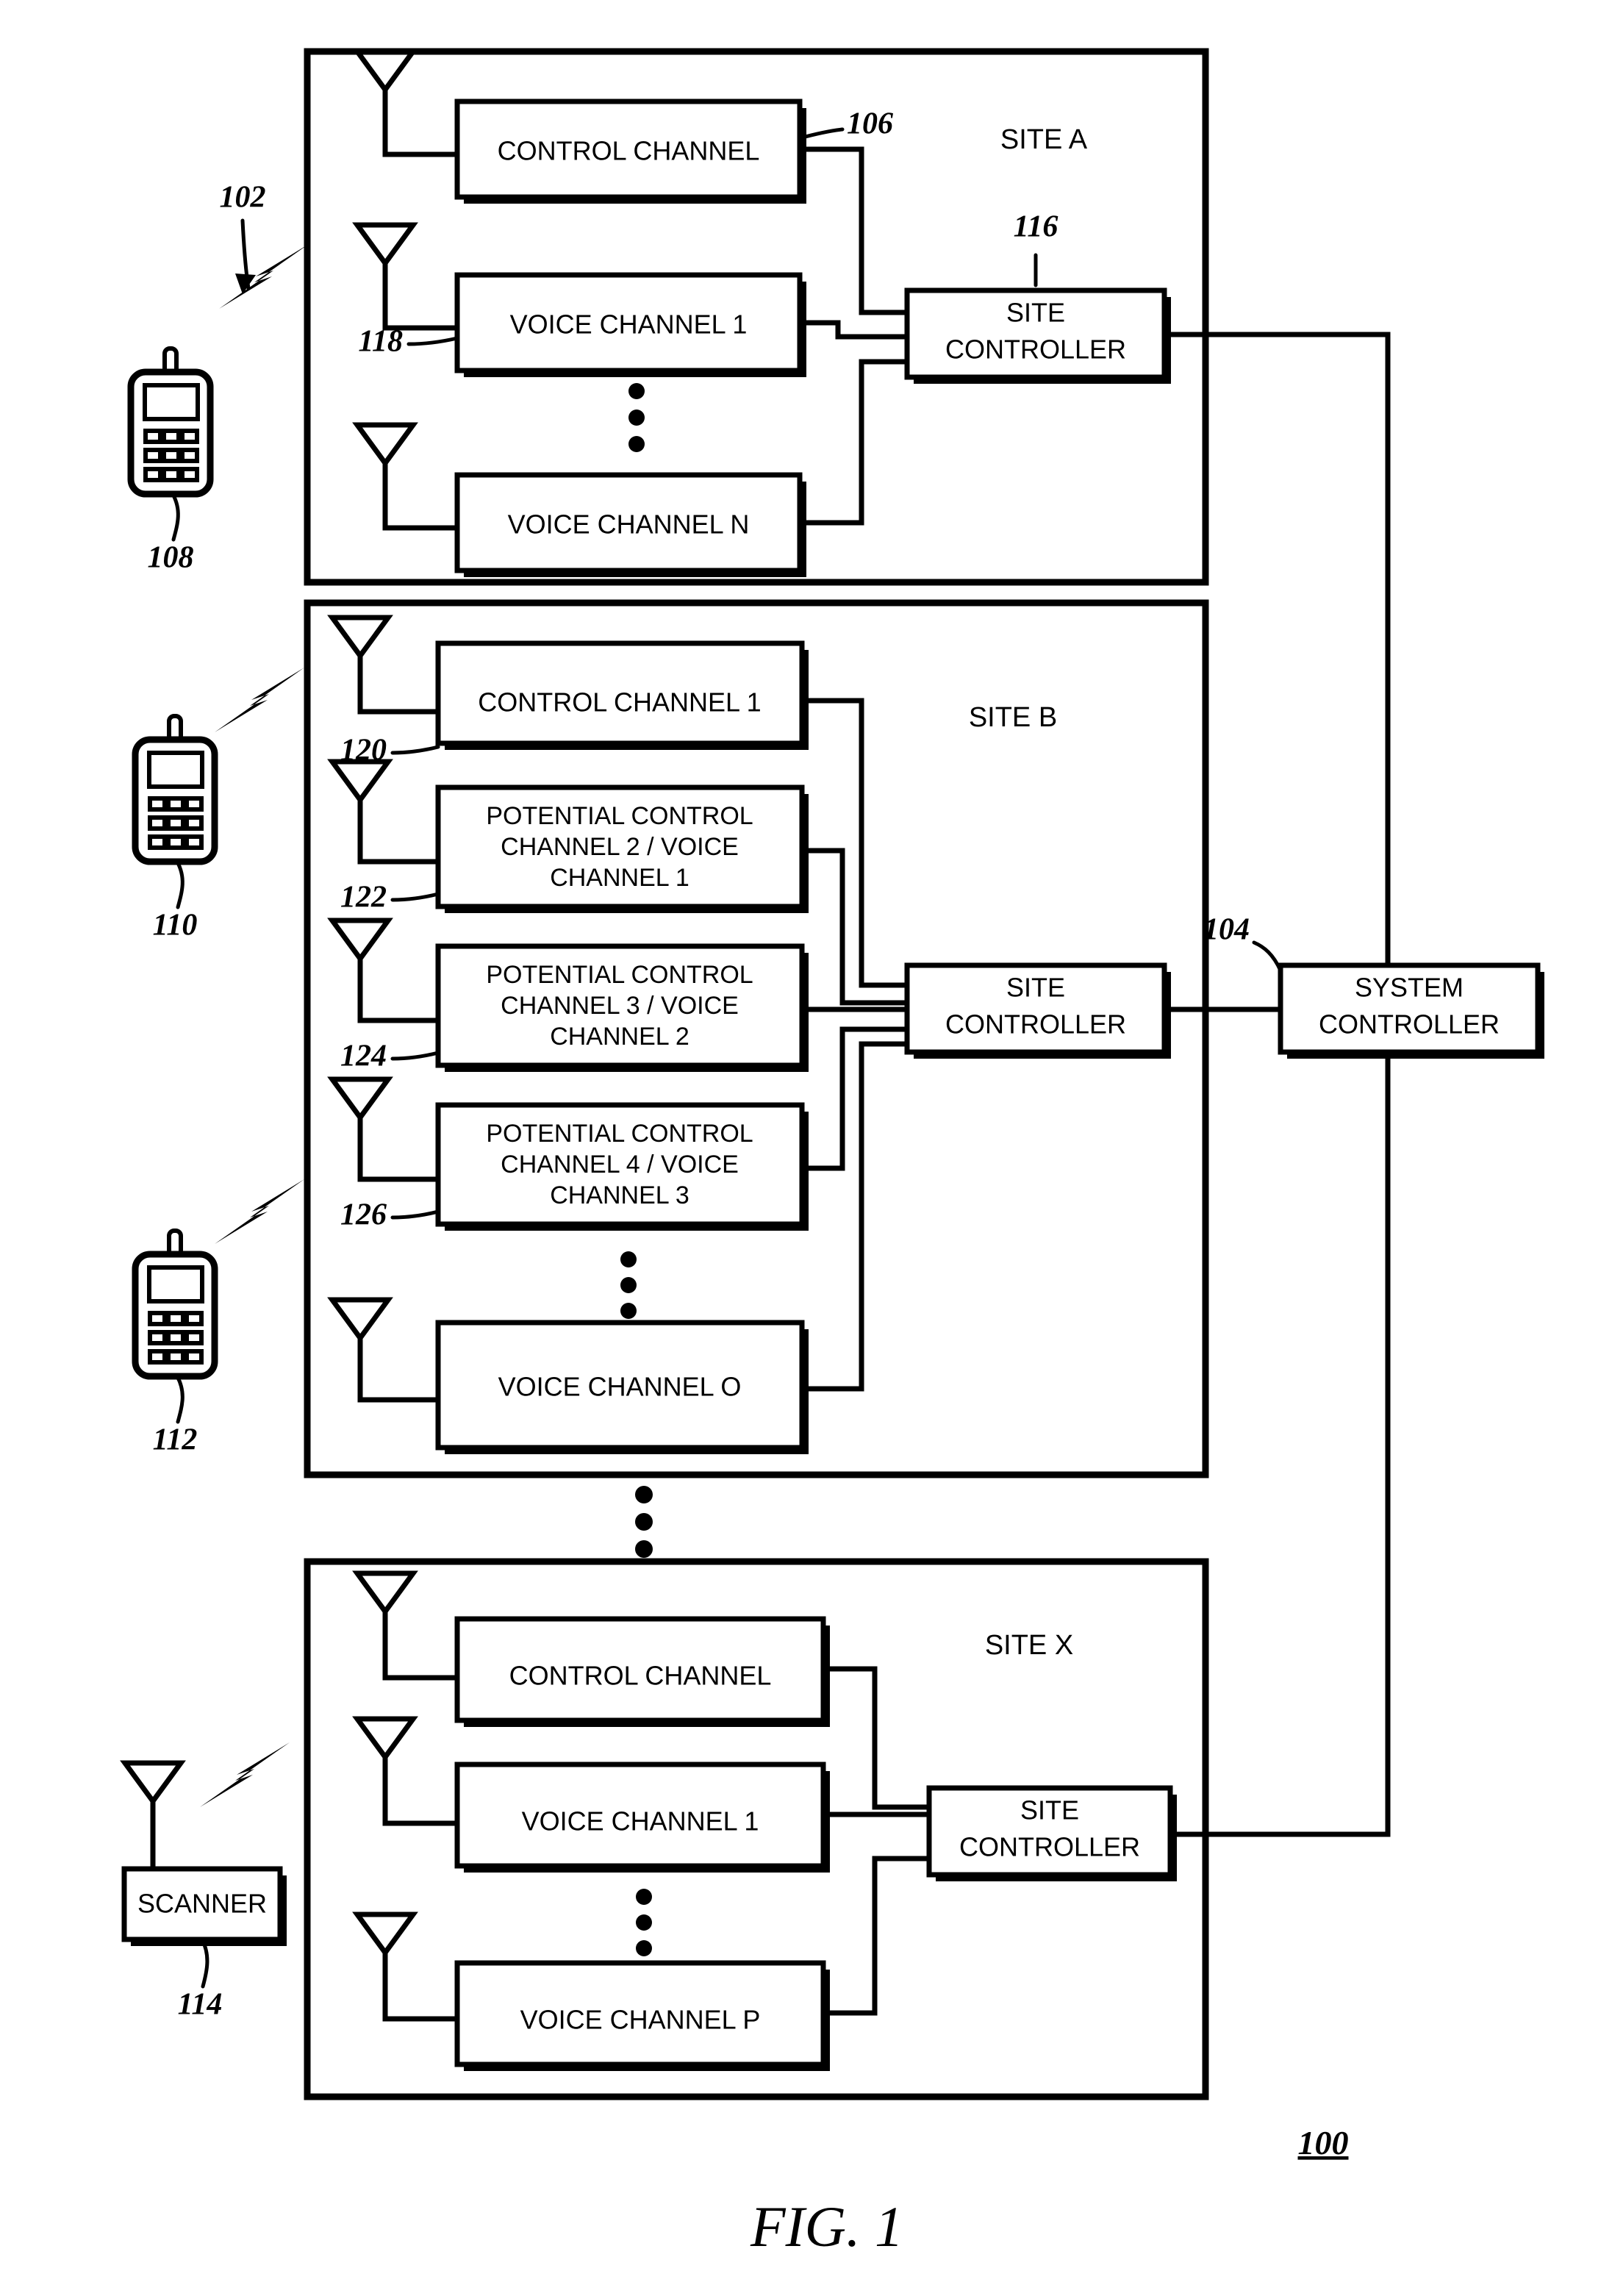 The image size is (1612, 2296). I want to click on channel-label: VOICE CHANNEL P, so click(640, 2020).